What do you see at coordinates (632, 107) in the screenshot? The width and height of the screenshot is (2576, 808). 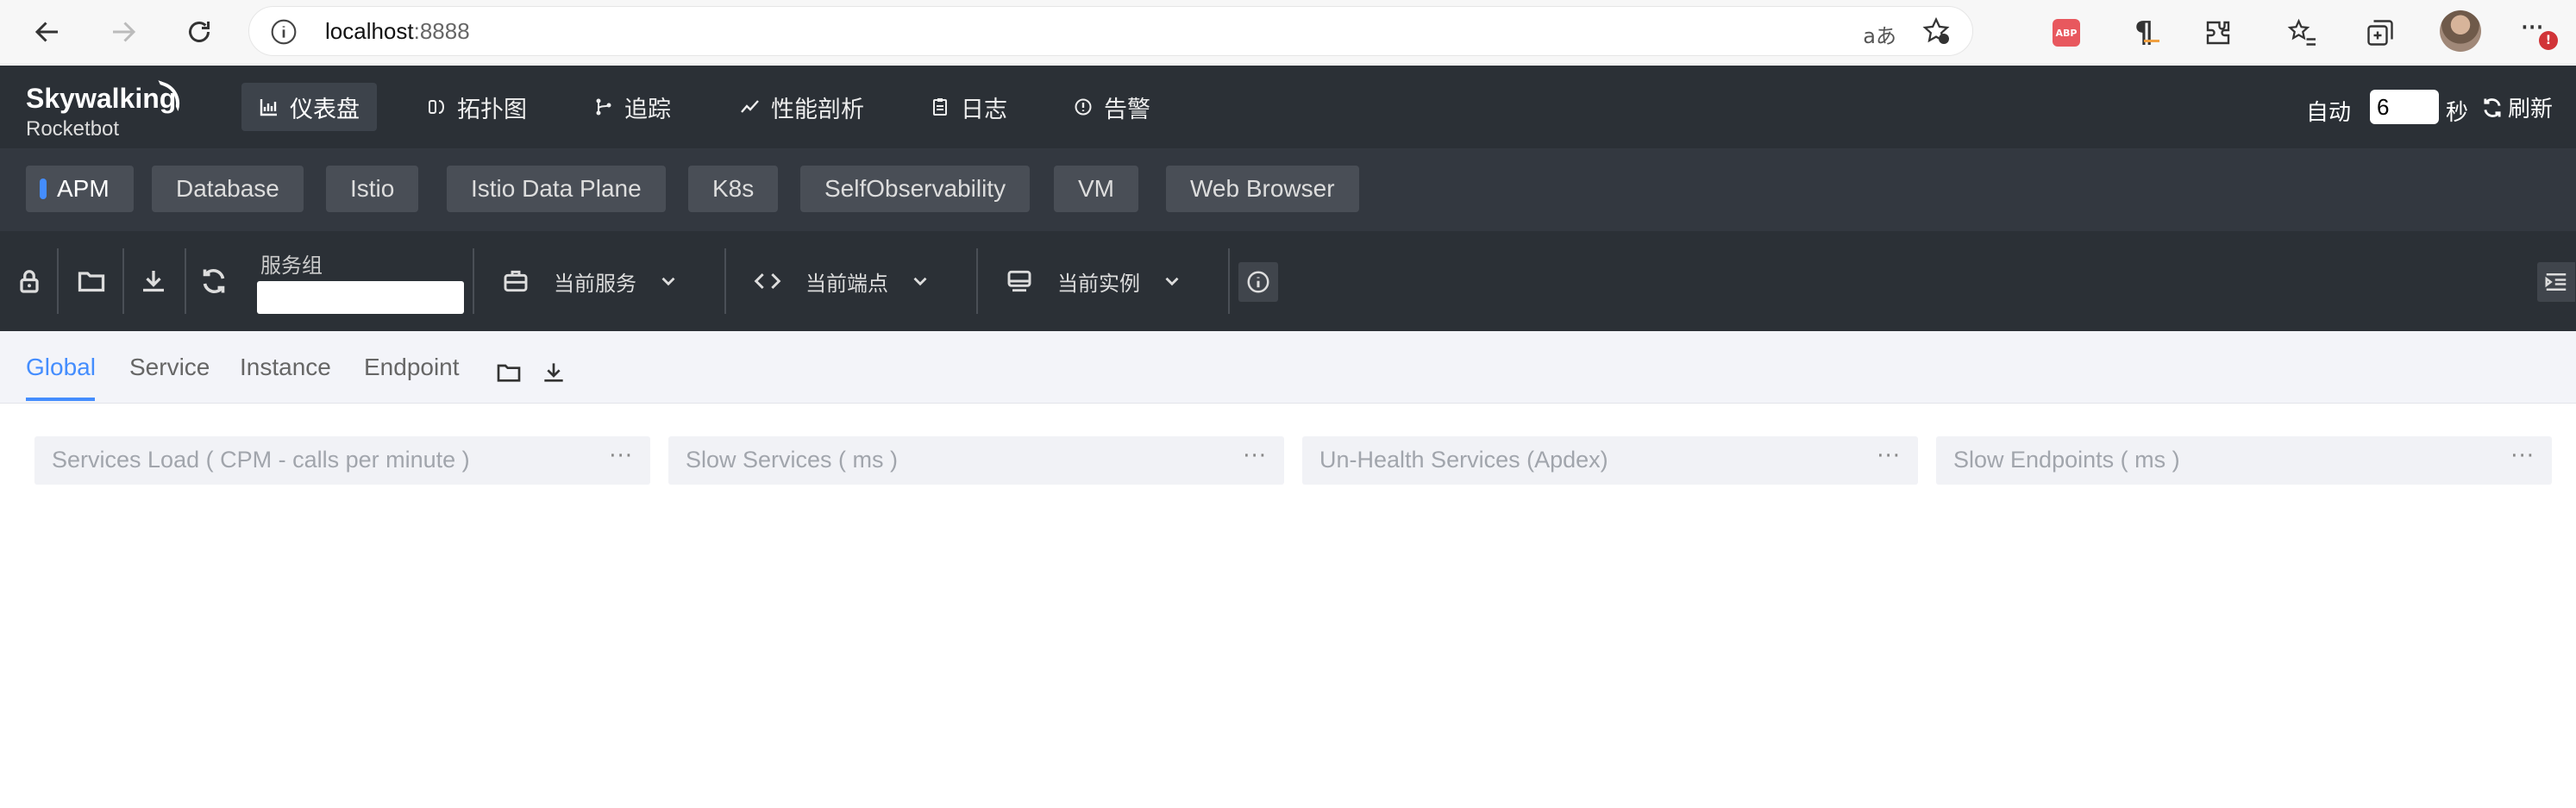 I see `nav-trace: 追踪` at bounding box center [632, 107].